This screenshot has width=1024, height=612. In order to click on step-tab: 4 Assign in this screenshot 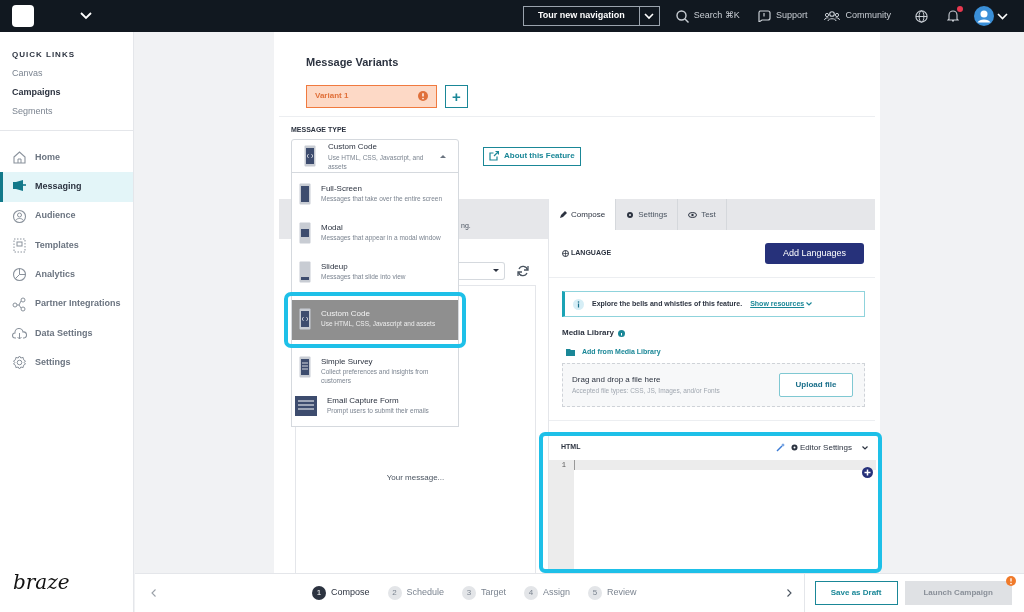, I will do `click(547, 593)`.